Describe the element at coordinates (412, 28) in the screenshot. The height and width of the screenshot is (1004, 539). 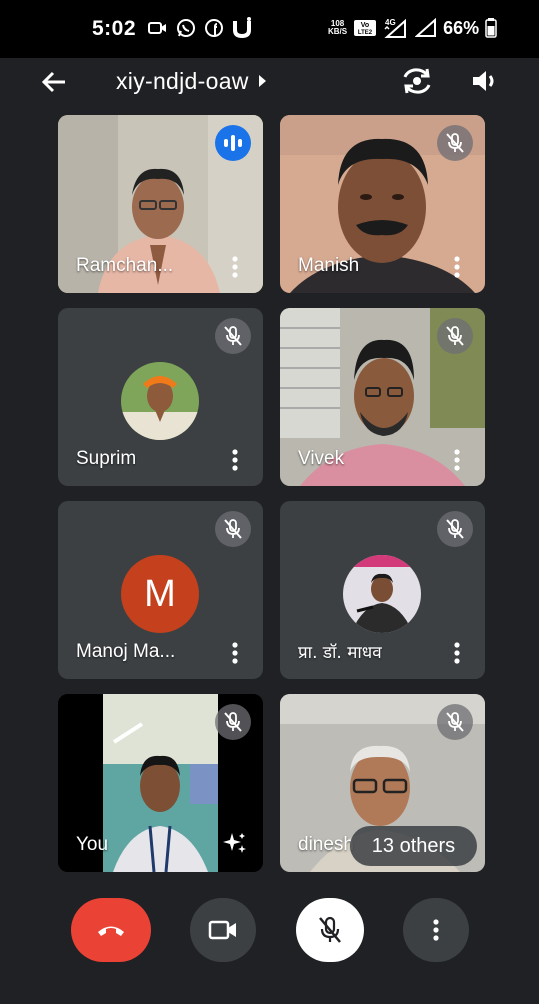
I see `system-icons: 108 KB/S Vo LTE2 4G 66%` at that location.